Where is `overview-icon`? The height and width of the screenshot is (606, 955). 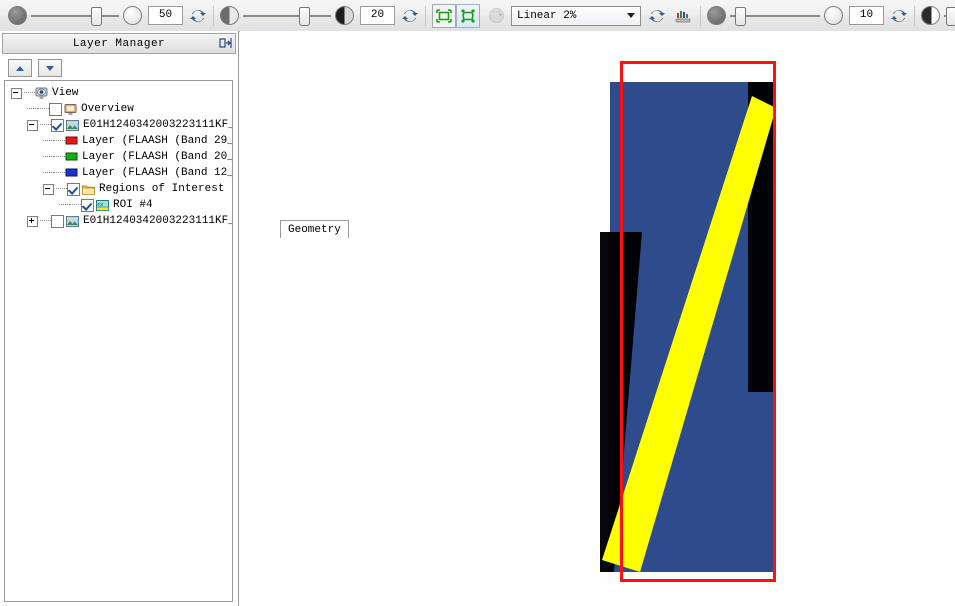 overview-icon is located at coordinates (70, 109).